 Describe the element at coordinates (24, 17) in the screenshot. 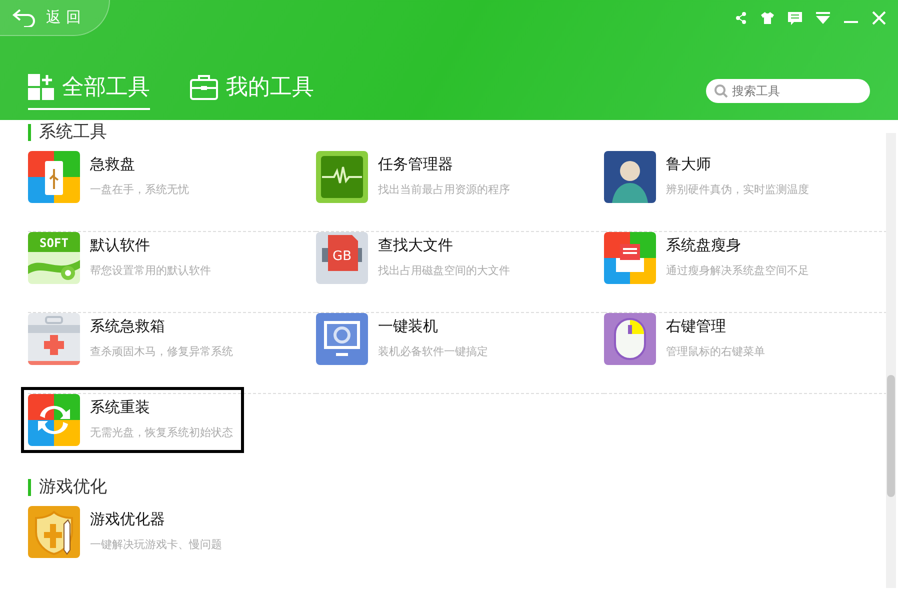

I see `back-arrow-icon` at that location.